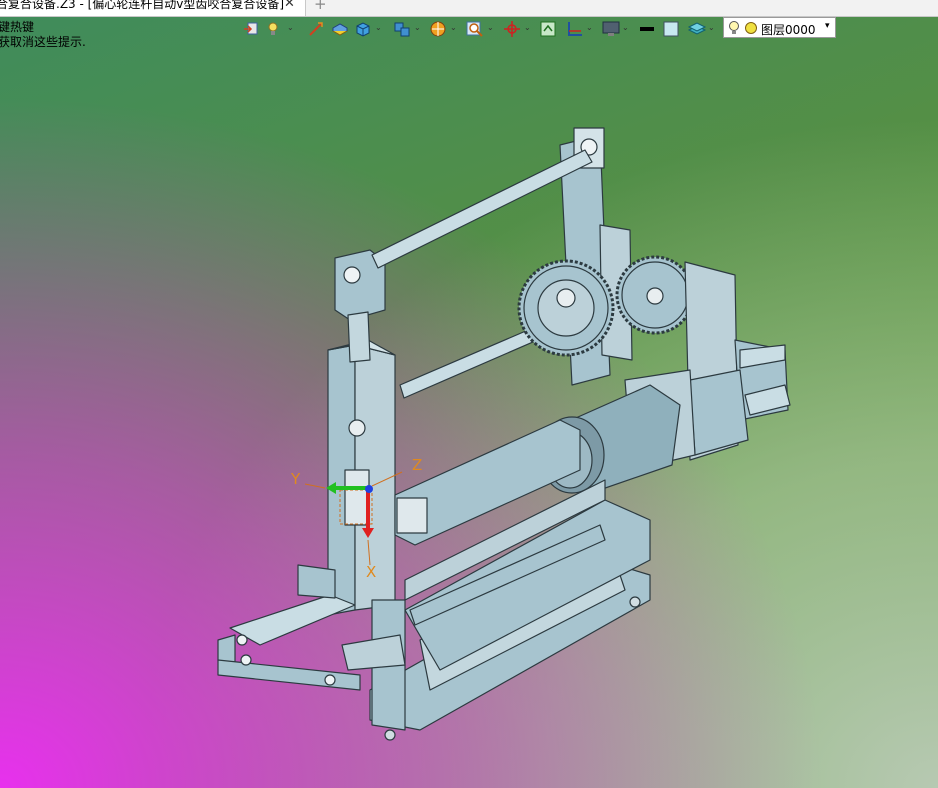 The image size is (938, 788). I want to click on y-axis-label: Y, so click(296, 479).